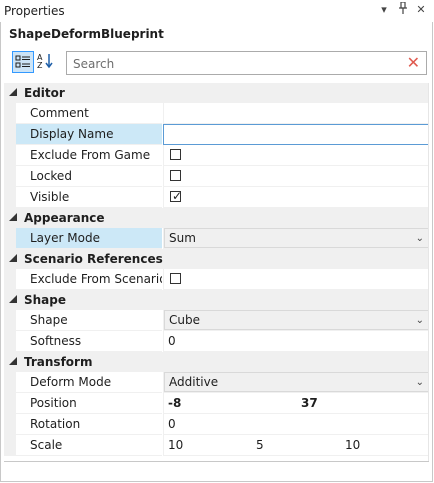 The height and width of the screenshot is (483, 434). Describe the element at coordinates (260, 445) in the screenshot. I see `scale-y: 5` at that location.